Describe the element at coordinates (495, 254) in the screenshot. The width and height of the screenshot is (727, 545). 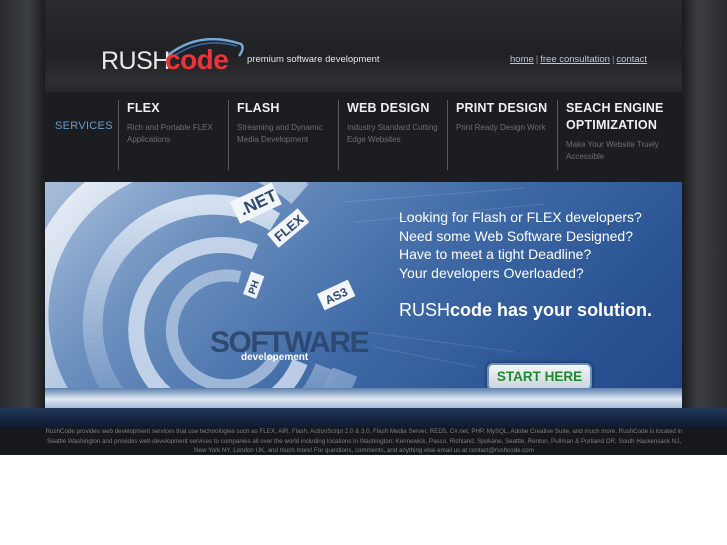
I see `hero-line: Have to meet a tight Deadline?` at that location.